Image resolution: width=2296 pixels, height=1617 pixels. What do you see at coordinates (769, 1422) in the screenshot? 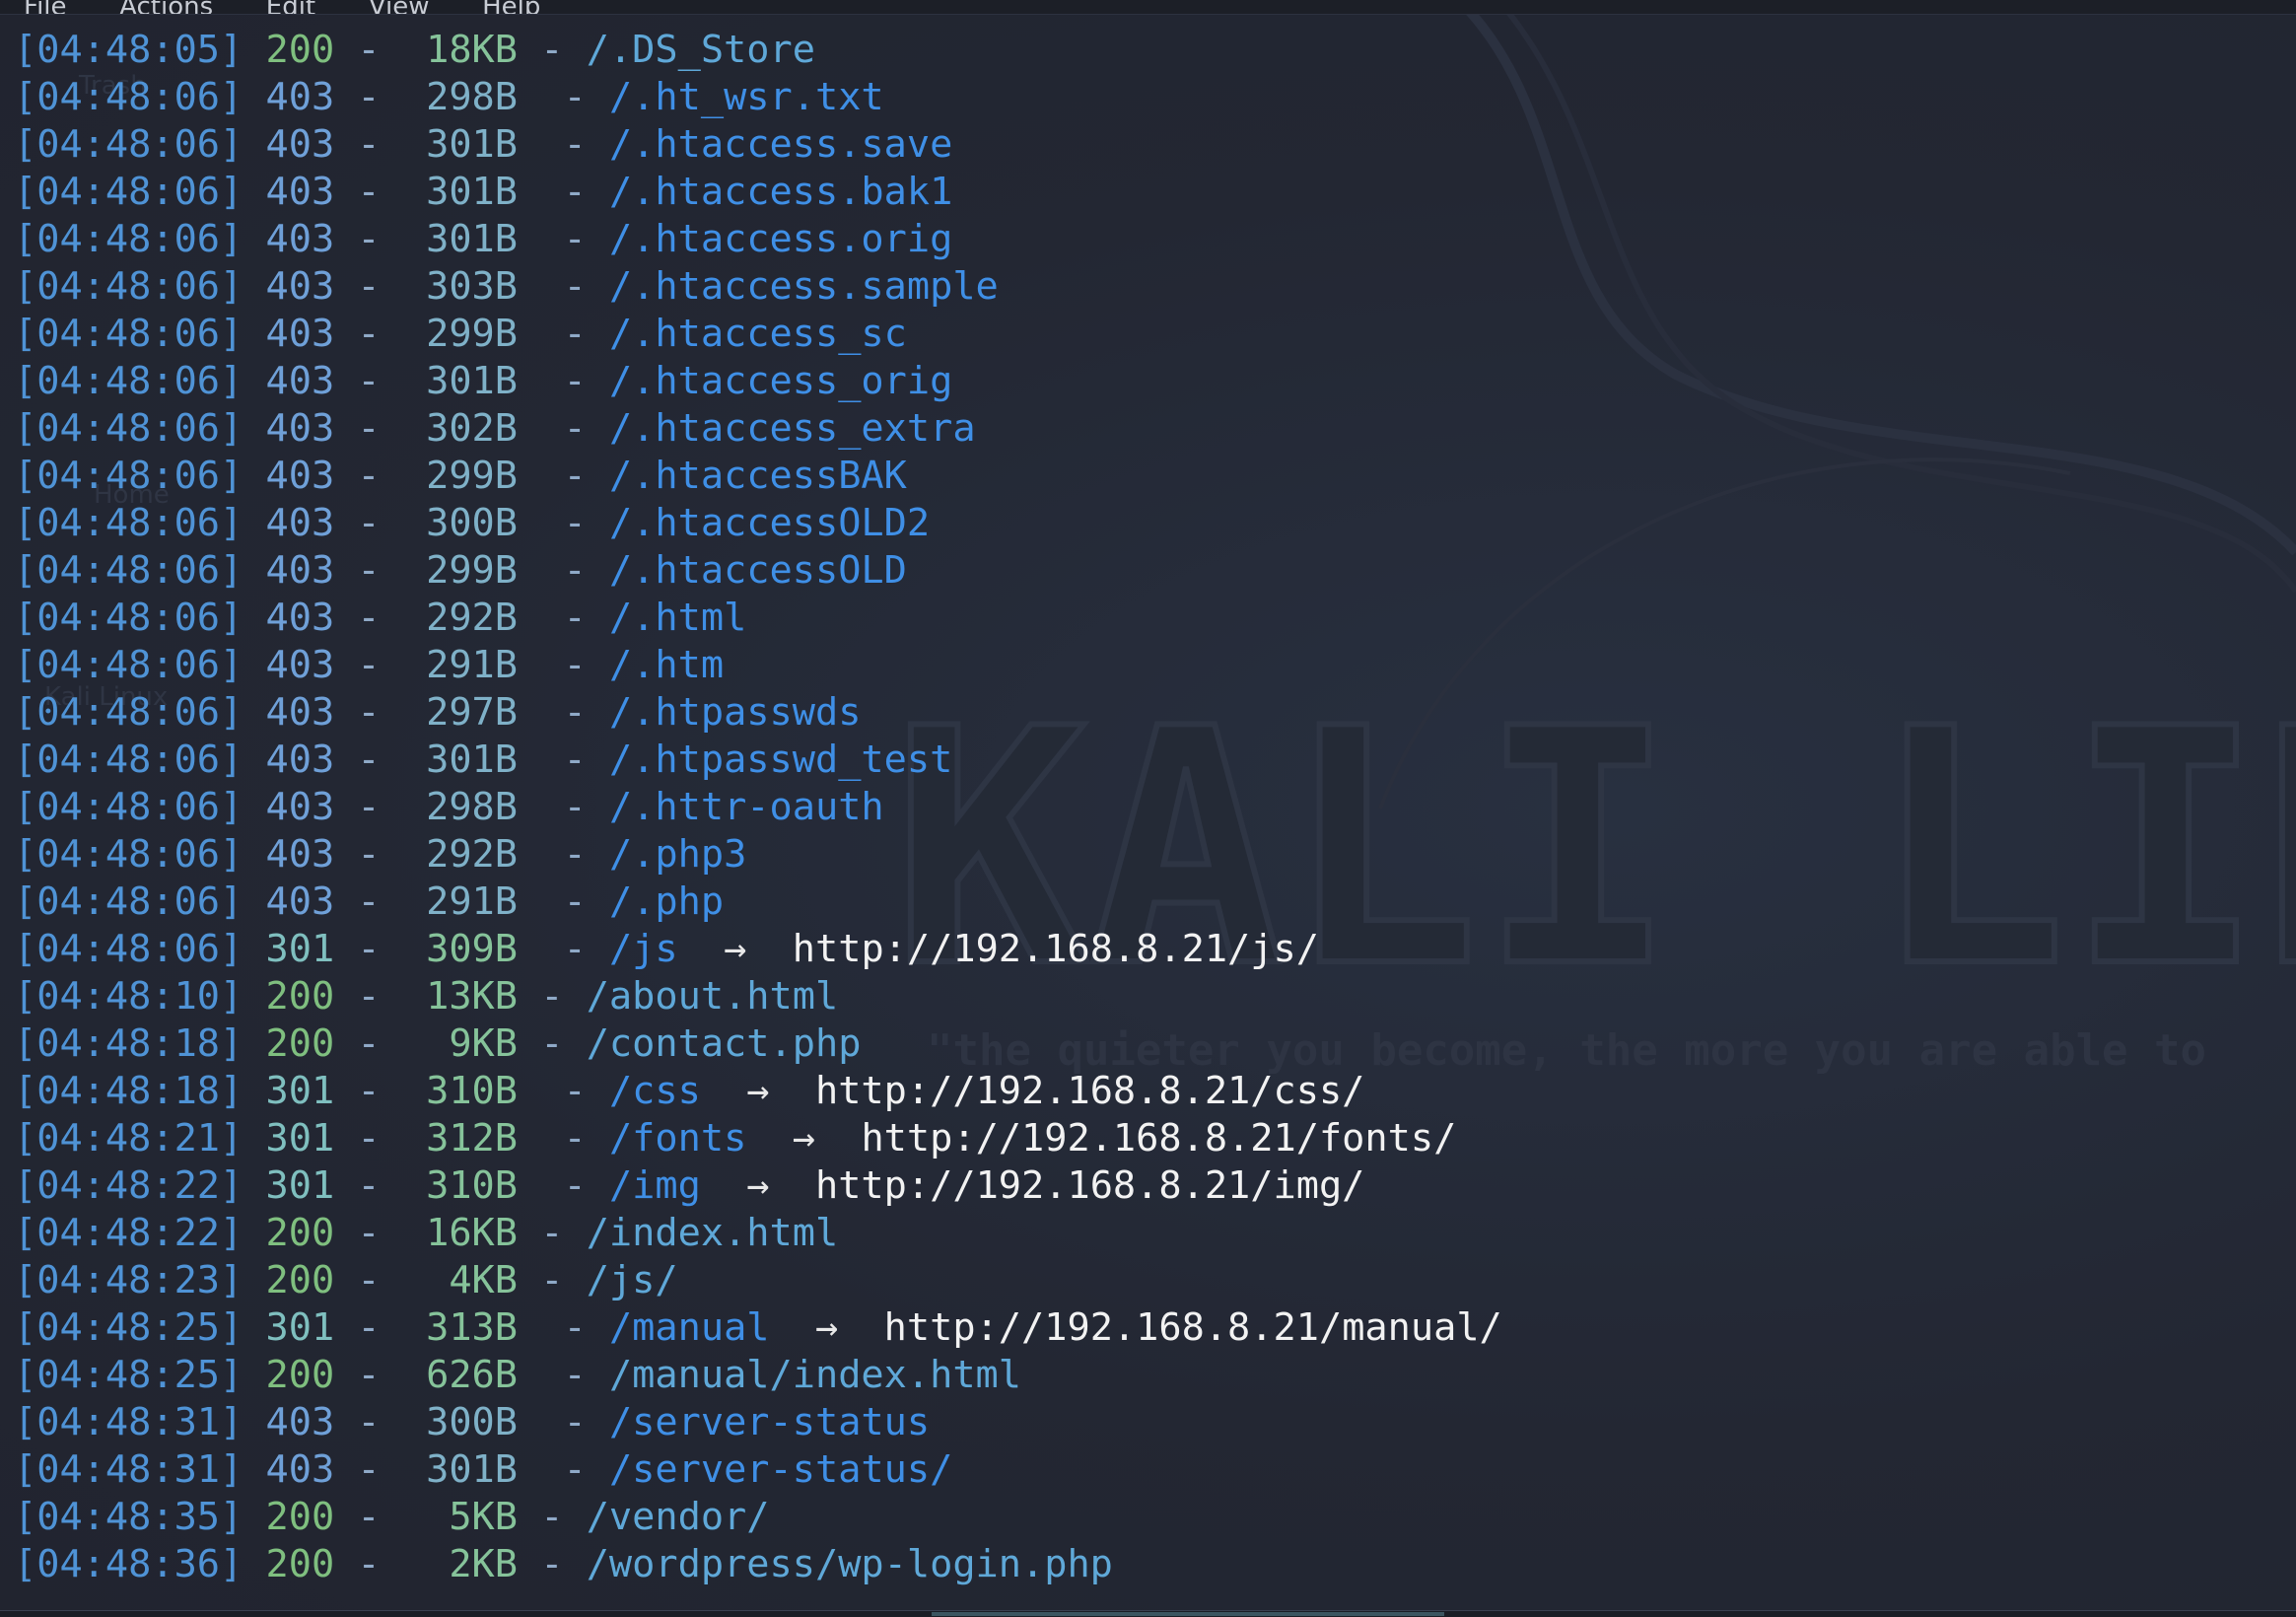
I see `log-path: /server-status` at bounding box center [769, 1422].